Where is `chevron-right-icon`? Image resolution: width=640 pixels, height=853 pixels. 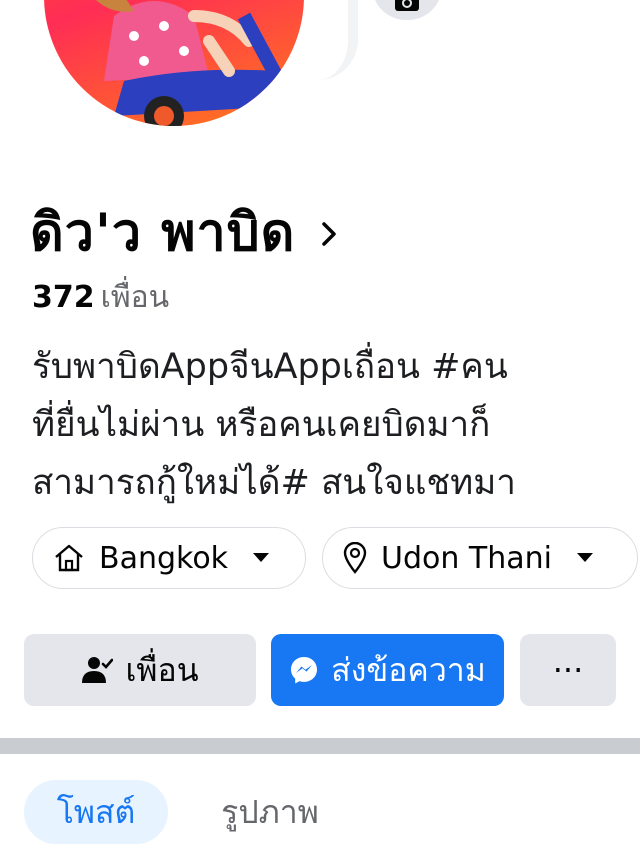
chevron-right-icon is located at coordinates (329, 233).